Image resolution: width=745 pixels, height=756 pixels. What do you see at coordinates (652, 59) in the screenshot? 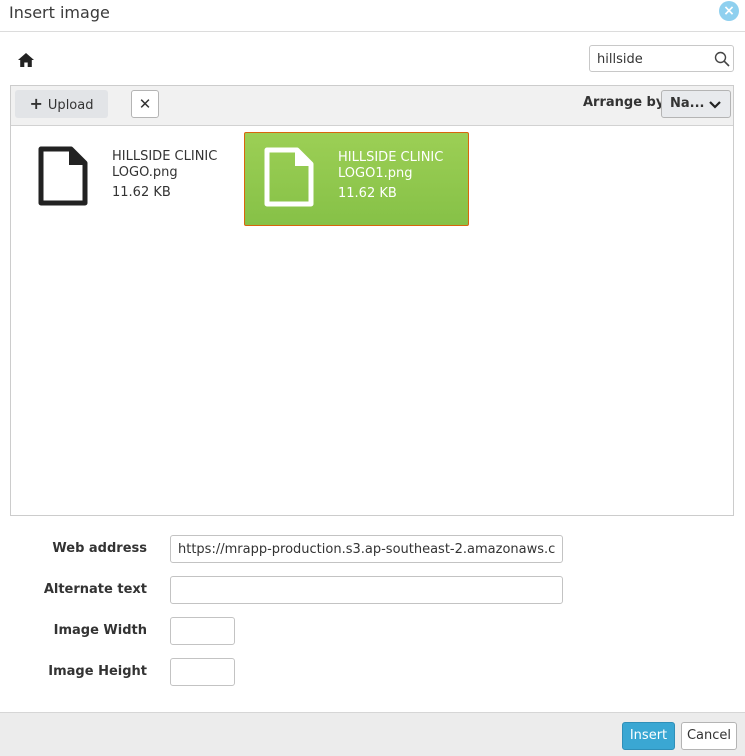
I see `search-input` at bounding box center [652, 59].